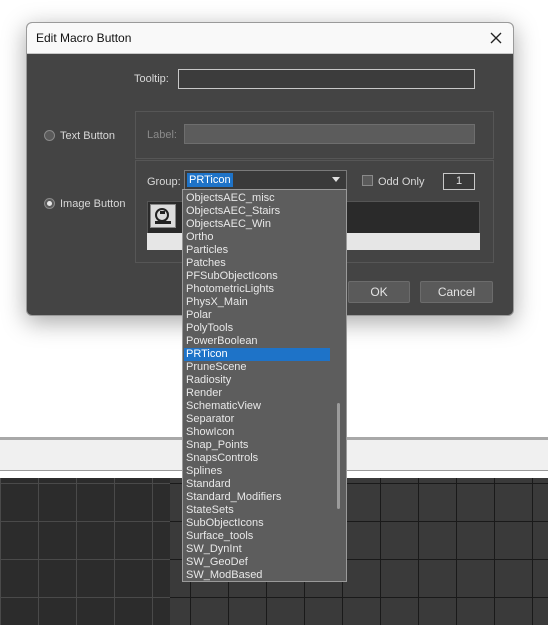  What do you see at coordinates (257, 432) in the screenshot?
I see `dropdown-item: ShowIcon` at bounding box center [257, 432].